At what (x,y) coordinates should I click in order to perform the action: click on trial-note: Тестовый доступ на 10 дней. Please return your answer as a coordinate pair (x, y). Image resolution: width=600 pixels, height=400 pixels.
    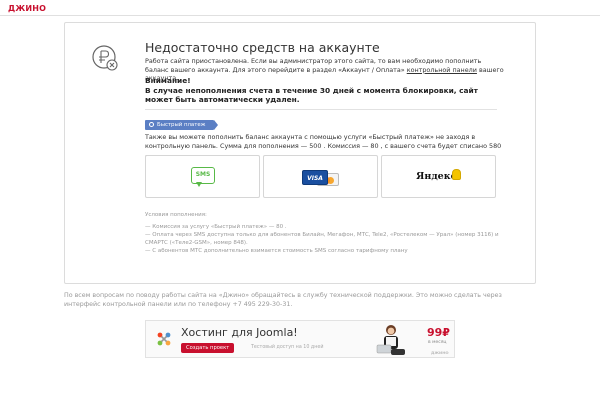
    Looking at the image, I should click on (287, 347).